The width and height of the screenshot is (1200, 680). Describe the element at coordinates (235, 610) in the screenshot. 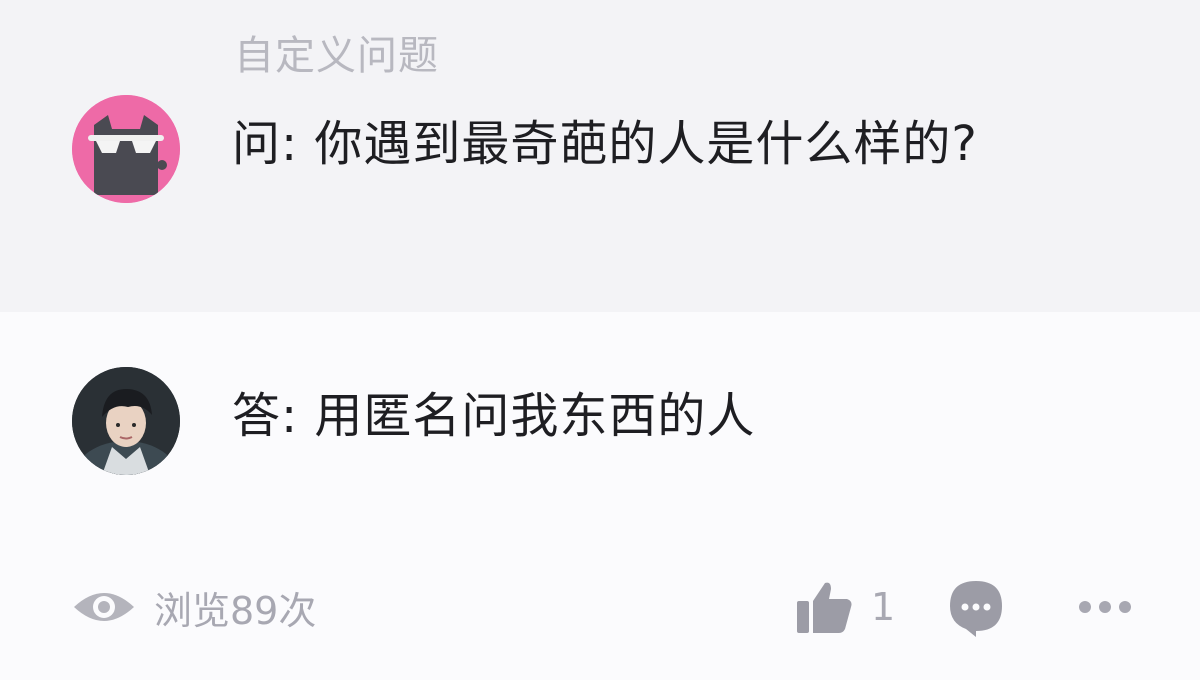

I see `views-label: 浏览89次` at that location.